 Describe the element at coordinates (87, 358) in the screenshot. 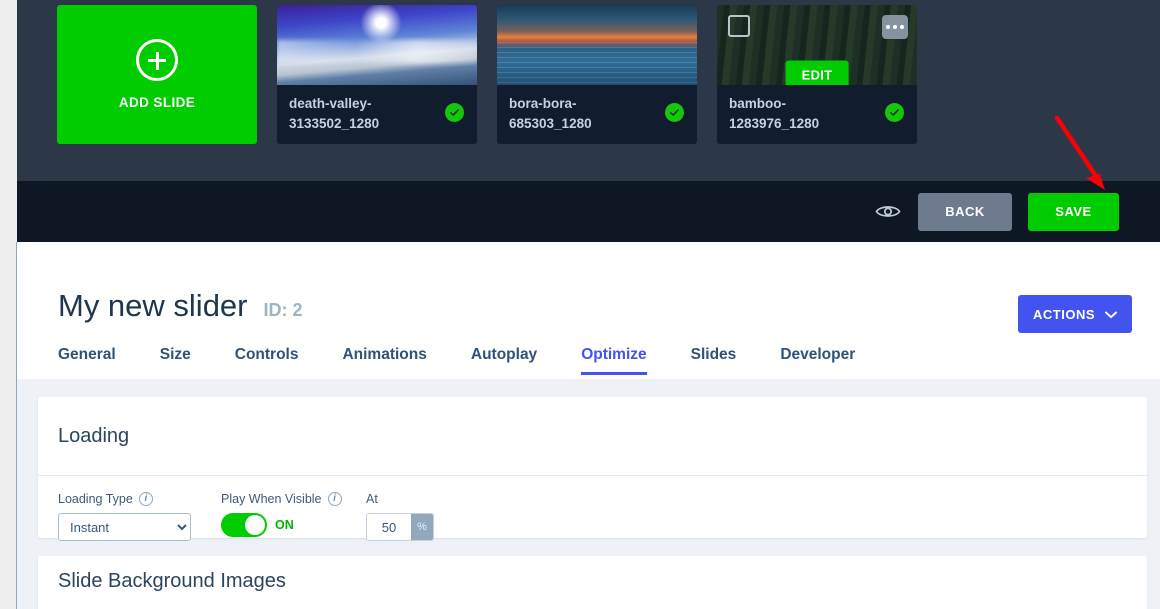

I see `tab-general: General` at that location.